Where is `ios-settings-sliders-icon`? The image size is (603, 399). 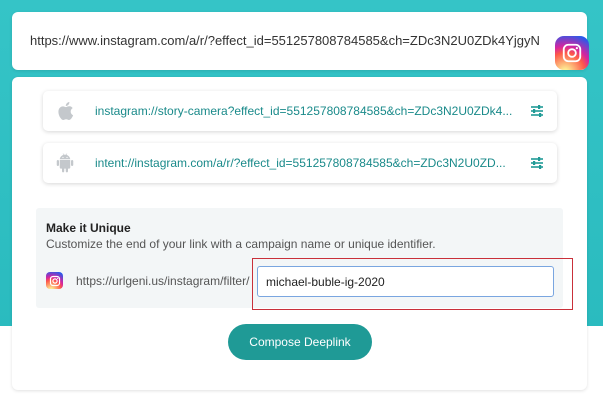
ios-settings-sliders-icon is located at coordinates (537, 111).